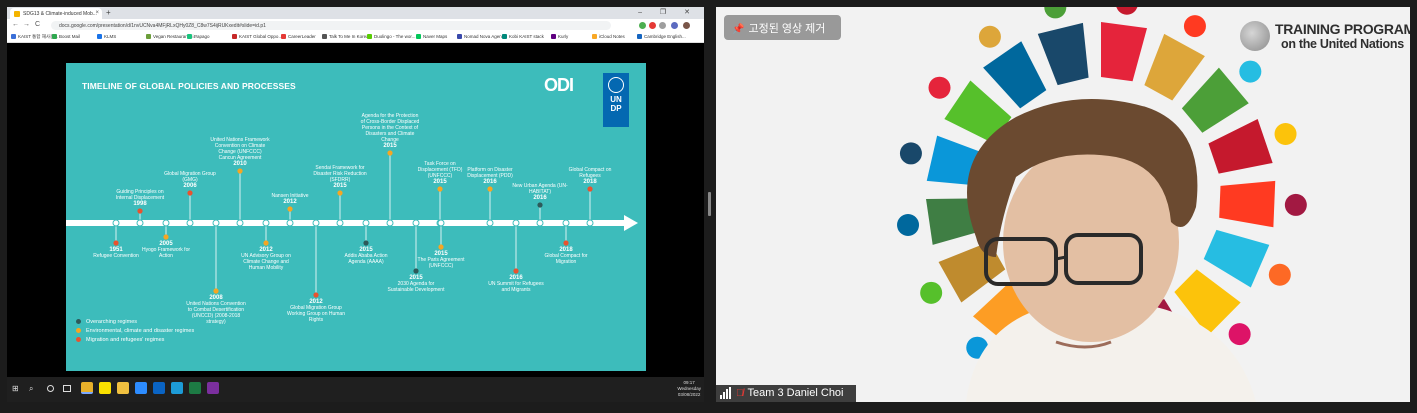 Image resolution: width=1417 pixels, height=413 pixels. What do you see at coordinates (166, 253) in the screenshot?
I see `event-label: Hyogo Framework for Action` at bounding box center [166, 253].